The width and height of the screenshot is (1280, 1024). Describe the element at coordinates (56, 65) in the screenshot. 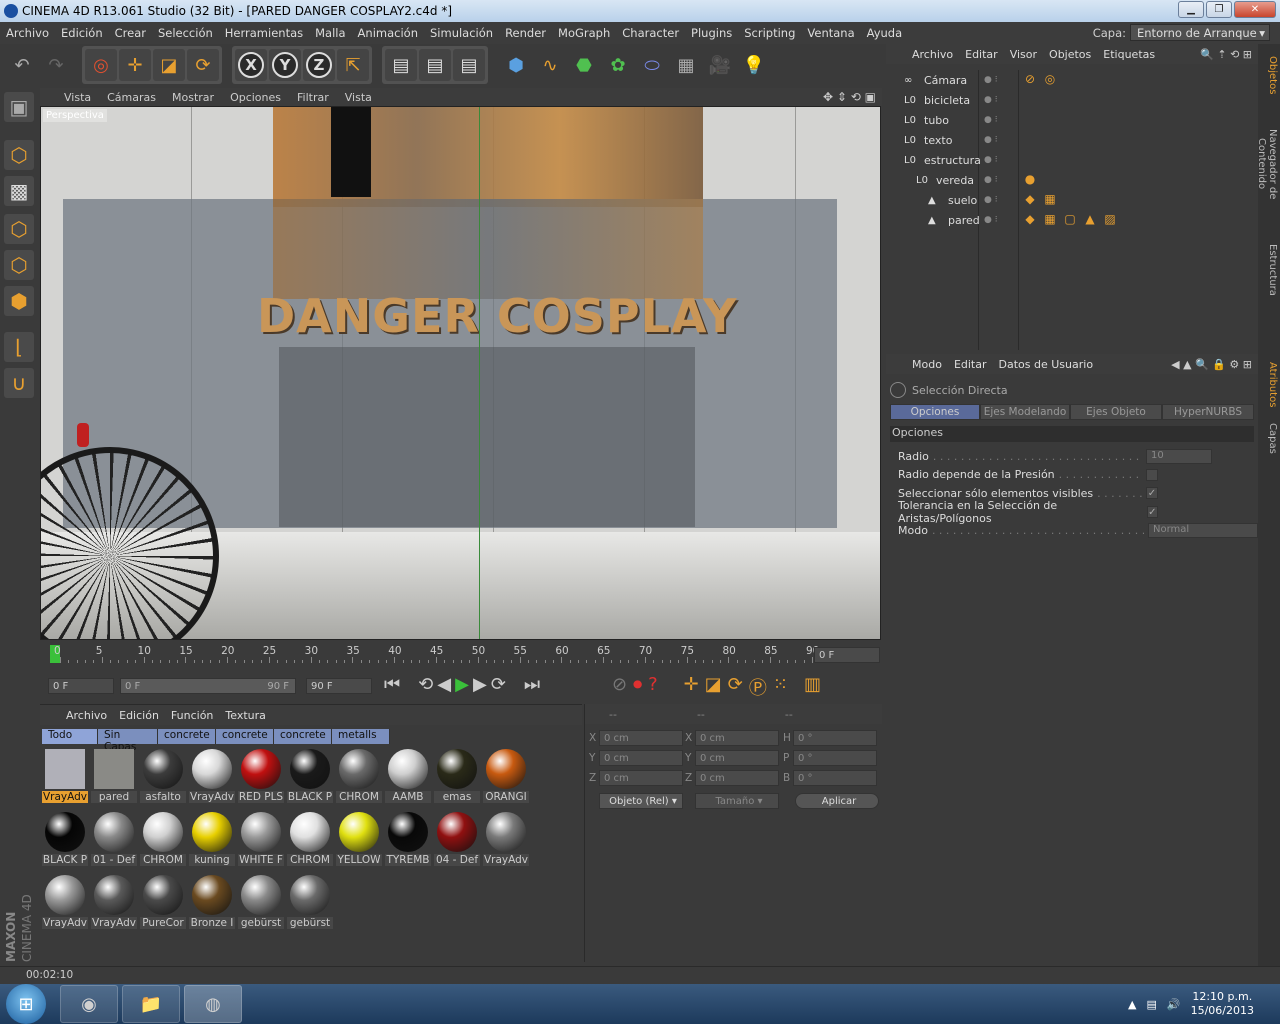

I see `redo-icon: ↷` at that location.